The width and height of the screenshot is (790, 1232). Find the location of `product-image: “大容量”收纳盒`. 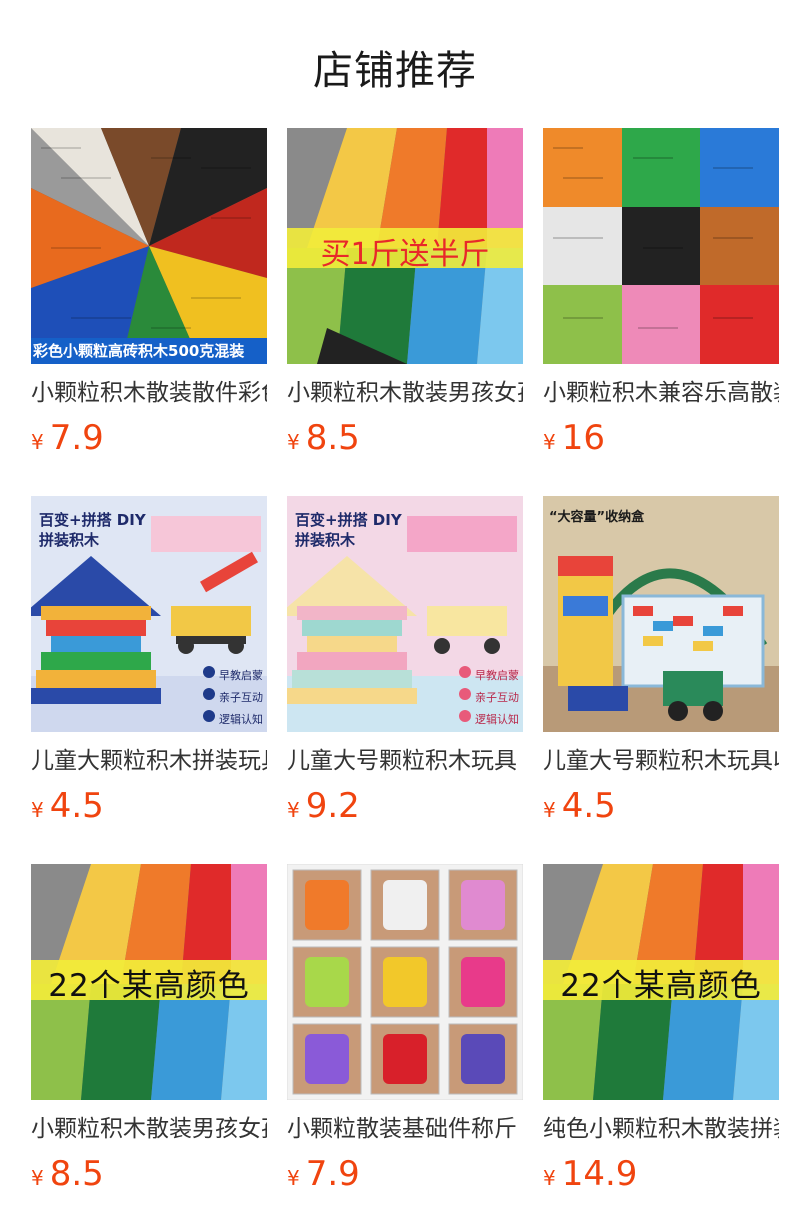

product-image: “大容量”收纳盒 is located at coordinates (661, 614).